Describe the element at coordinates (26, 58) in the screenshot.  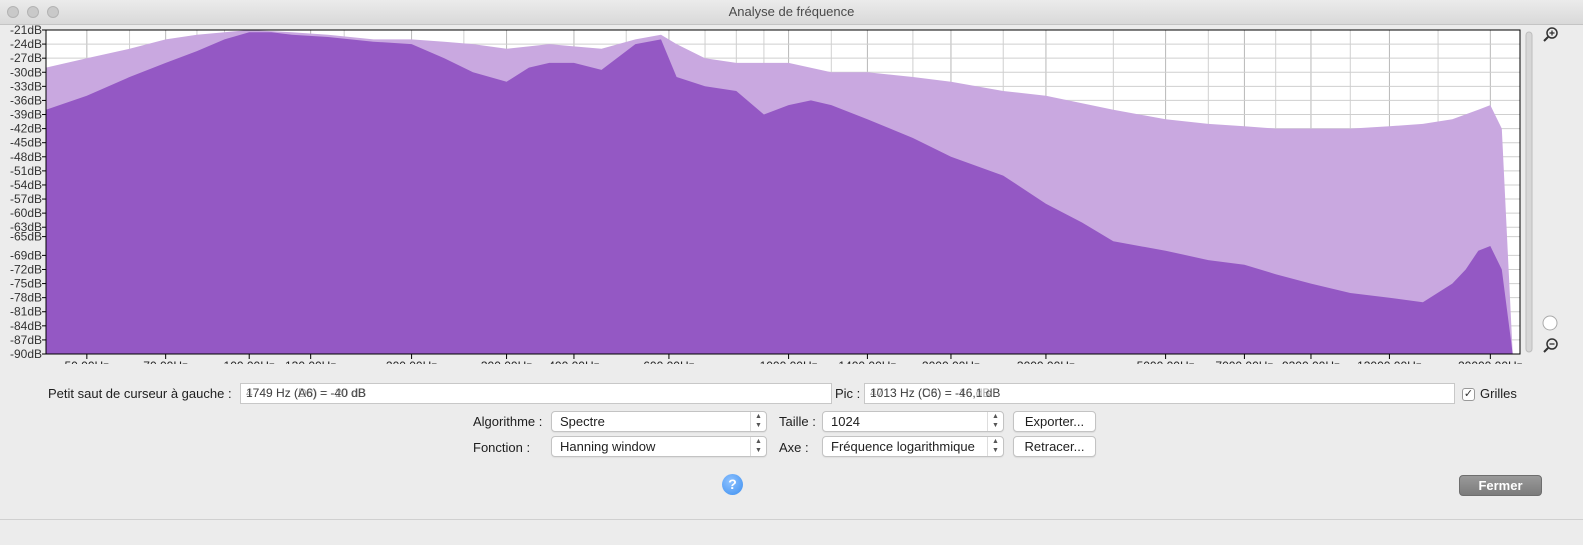
I see `y-tick-label: -27dB` at that location.